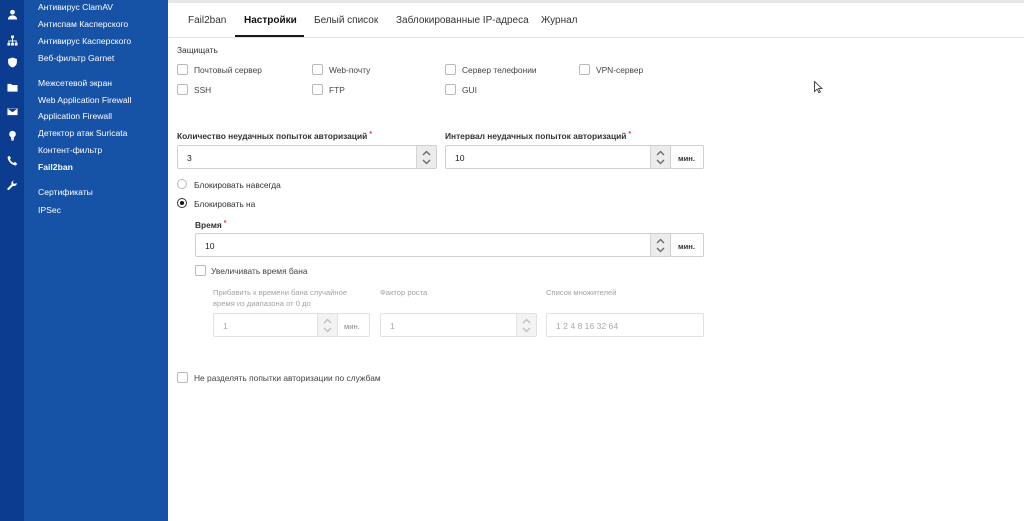  Describe the element at coordinates (558, 157) in the screenshot. I see `interval-input: 10` at that location.